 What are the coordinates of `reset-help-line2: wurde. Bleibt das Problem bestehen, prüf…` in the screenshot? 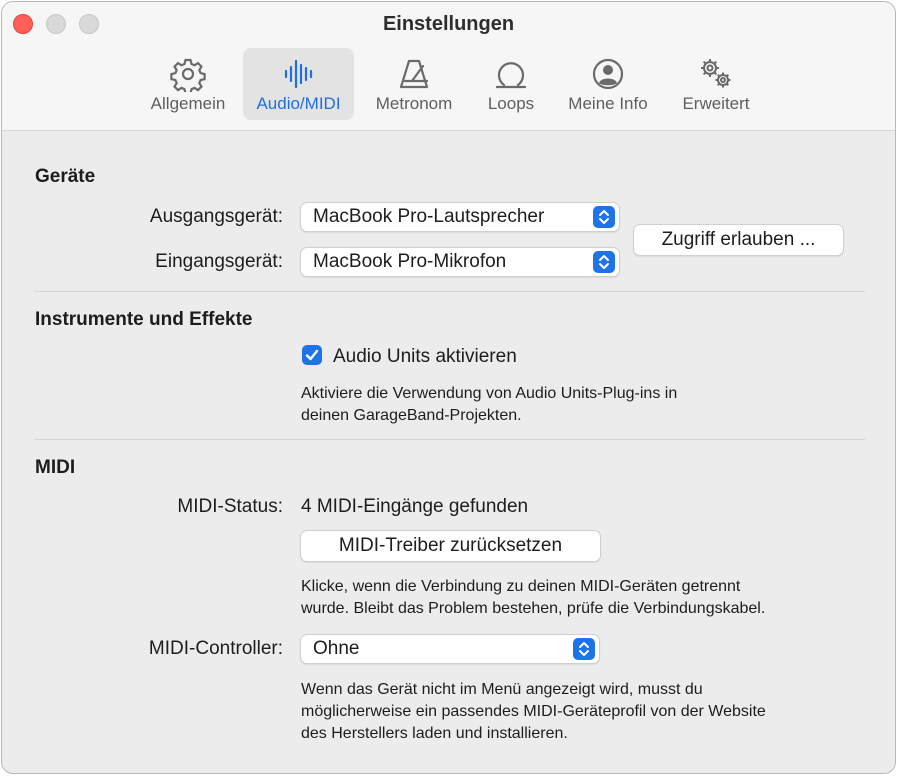 It's located at (533, 608).